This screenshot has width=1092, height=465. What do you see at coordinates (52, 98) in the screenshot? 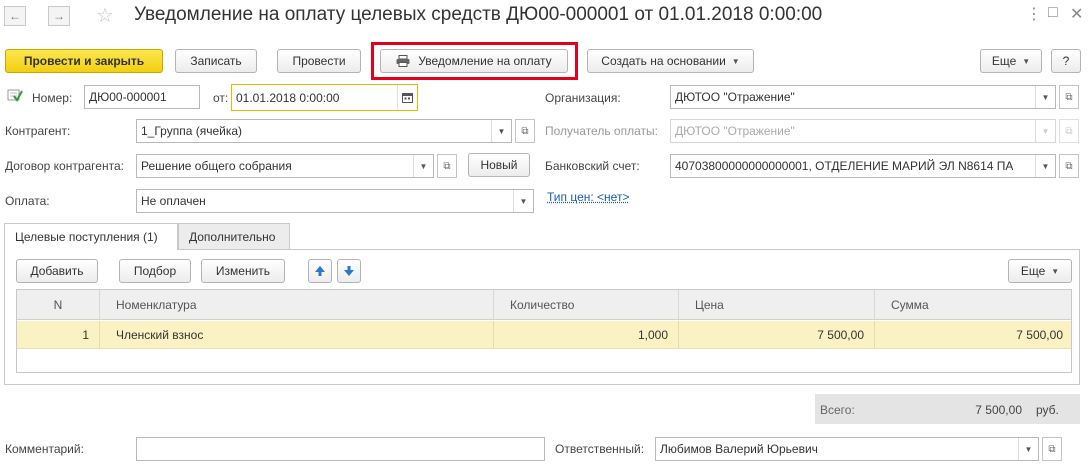
I see `number-label: Номер:` at bounding box center [52, 98].